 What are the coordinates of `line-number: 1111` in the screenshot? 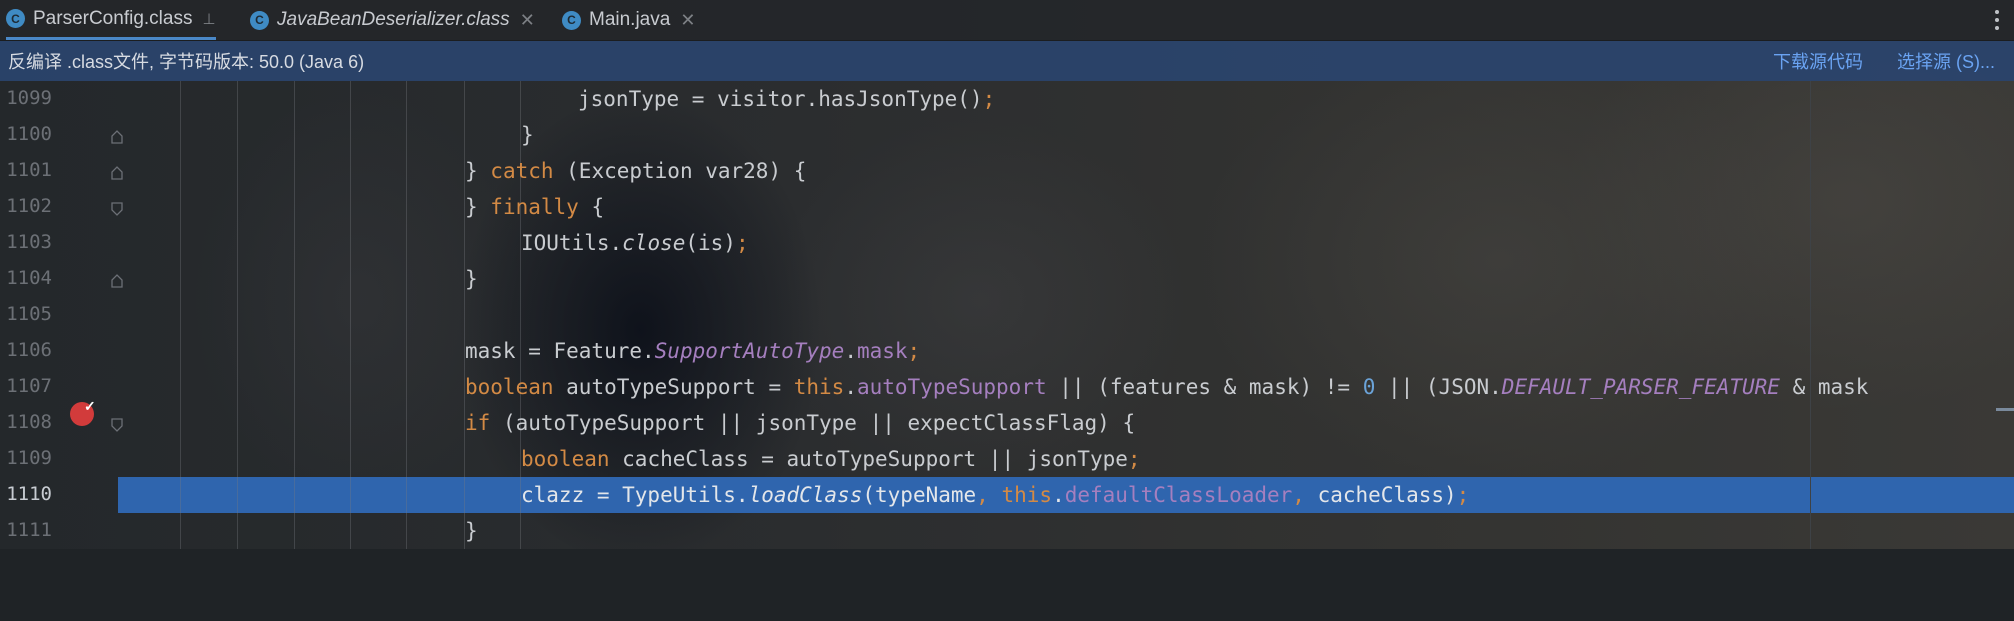 It's located at (29, 530).